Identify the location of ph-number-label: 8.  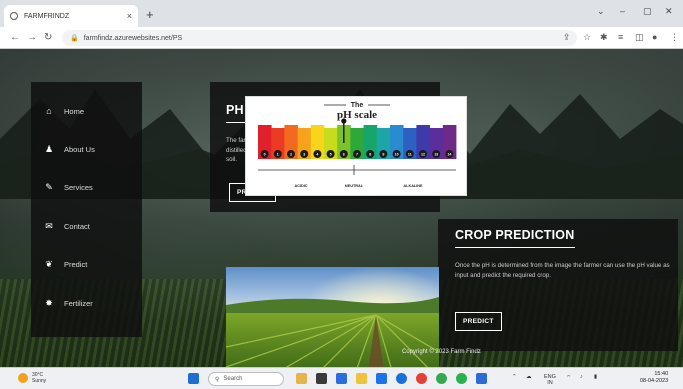
(370, 155).